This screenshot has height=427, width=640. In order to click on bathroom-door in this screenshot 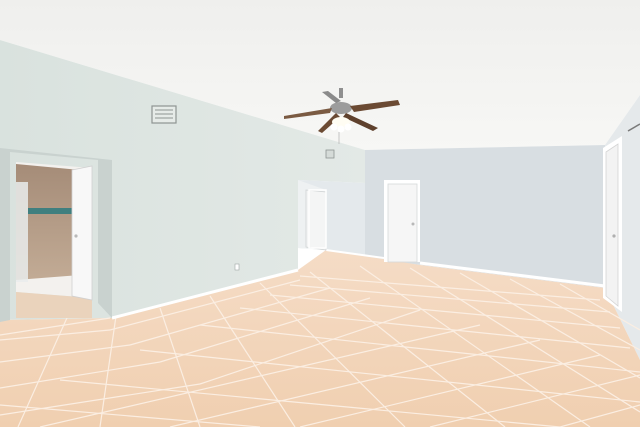, I will do `click(82, 233)`.